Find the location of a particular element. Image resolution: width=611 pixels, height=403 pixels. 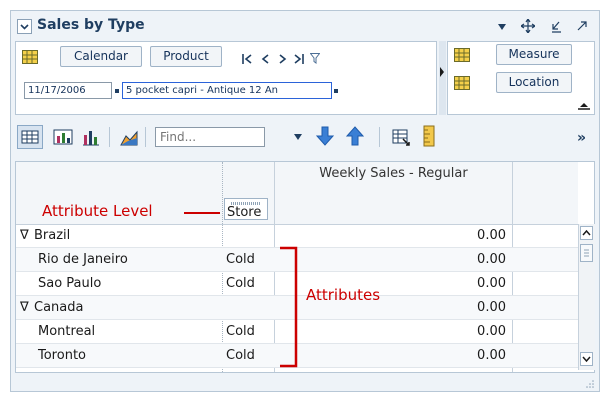

vertical-scrollbar is located at coordinates (586, 297).